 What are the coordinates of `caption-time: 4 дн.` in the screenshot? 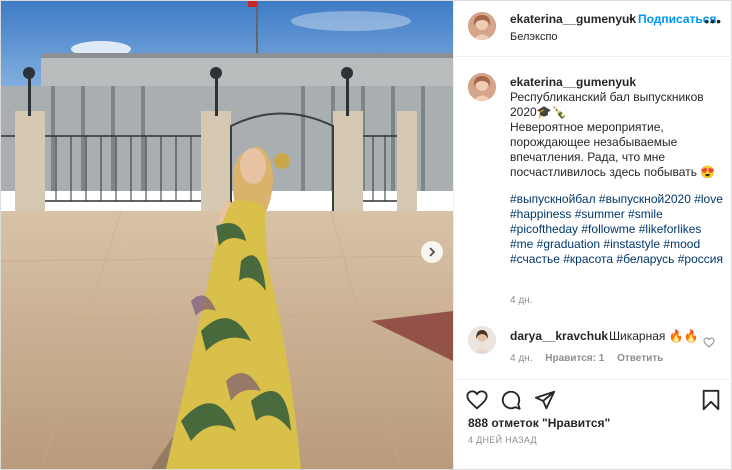 It's located at (521, 300).